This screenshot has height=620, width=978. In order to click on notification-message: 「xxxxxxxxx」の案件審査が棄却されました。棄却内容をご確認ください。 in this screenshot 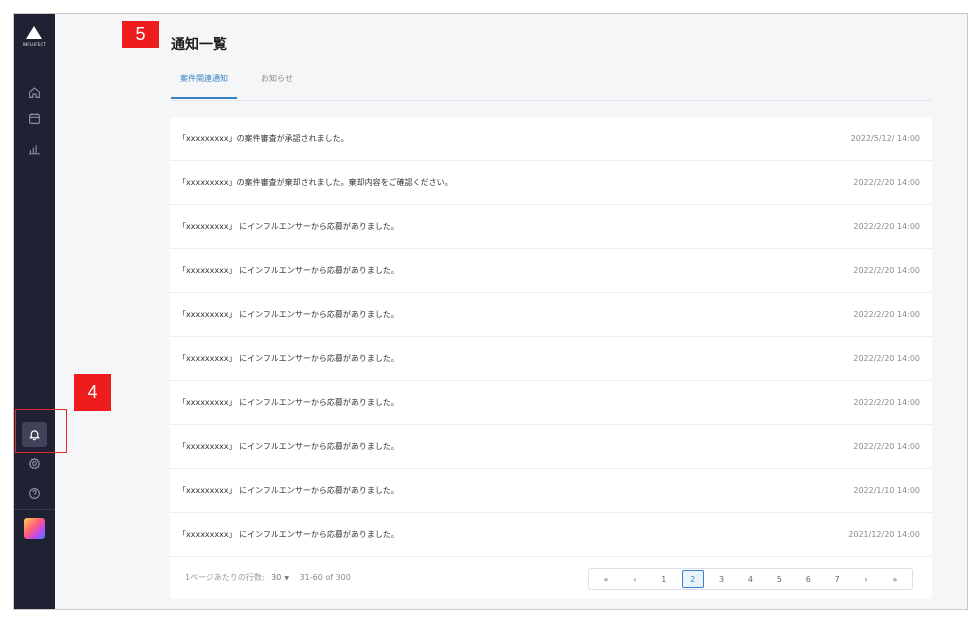, I will do `click(315, 182)`.